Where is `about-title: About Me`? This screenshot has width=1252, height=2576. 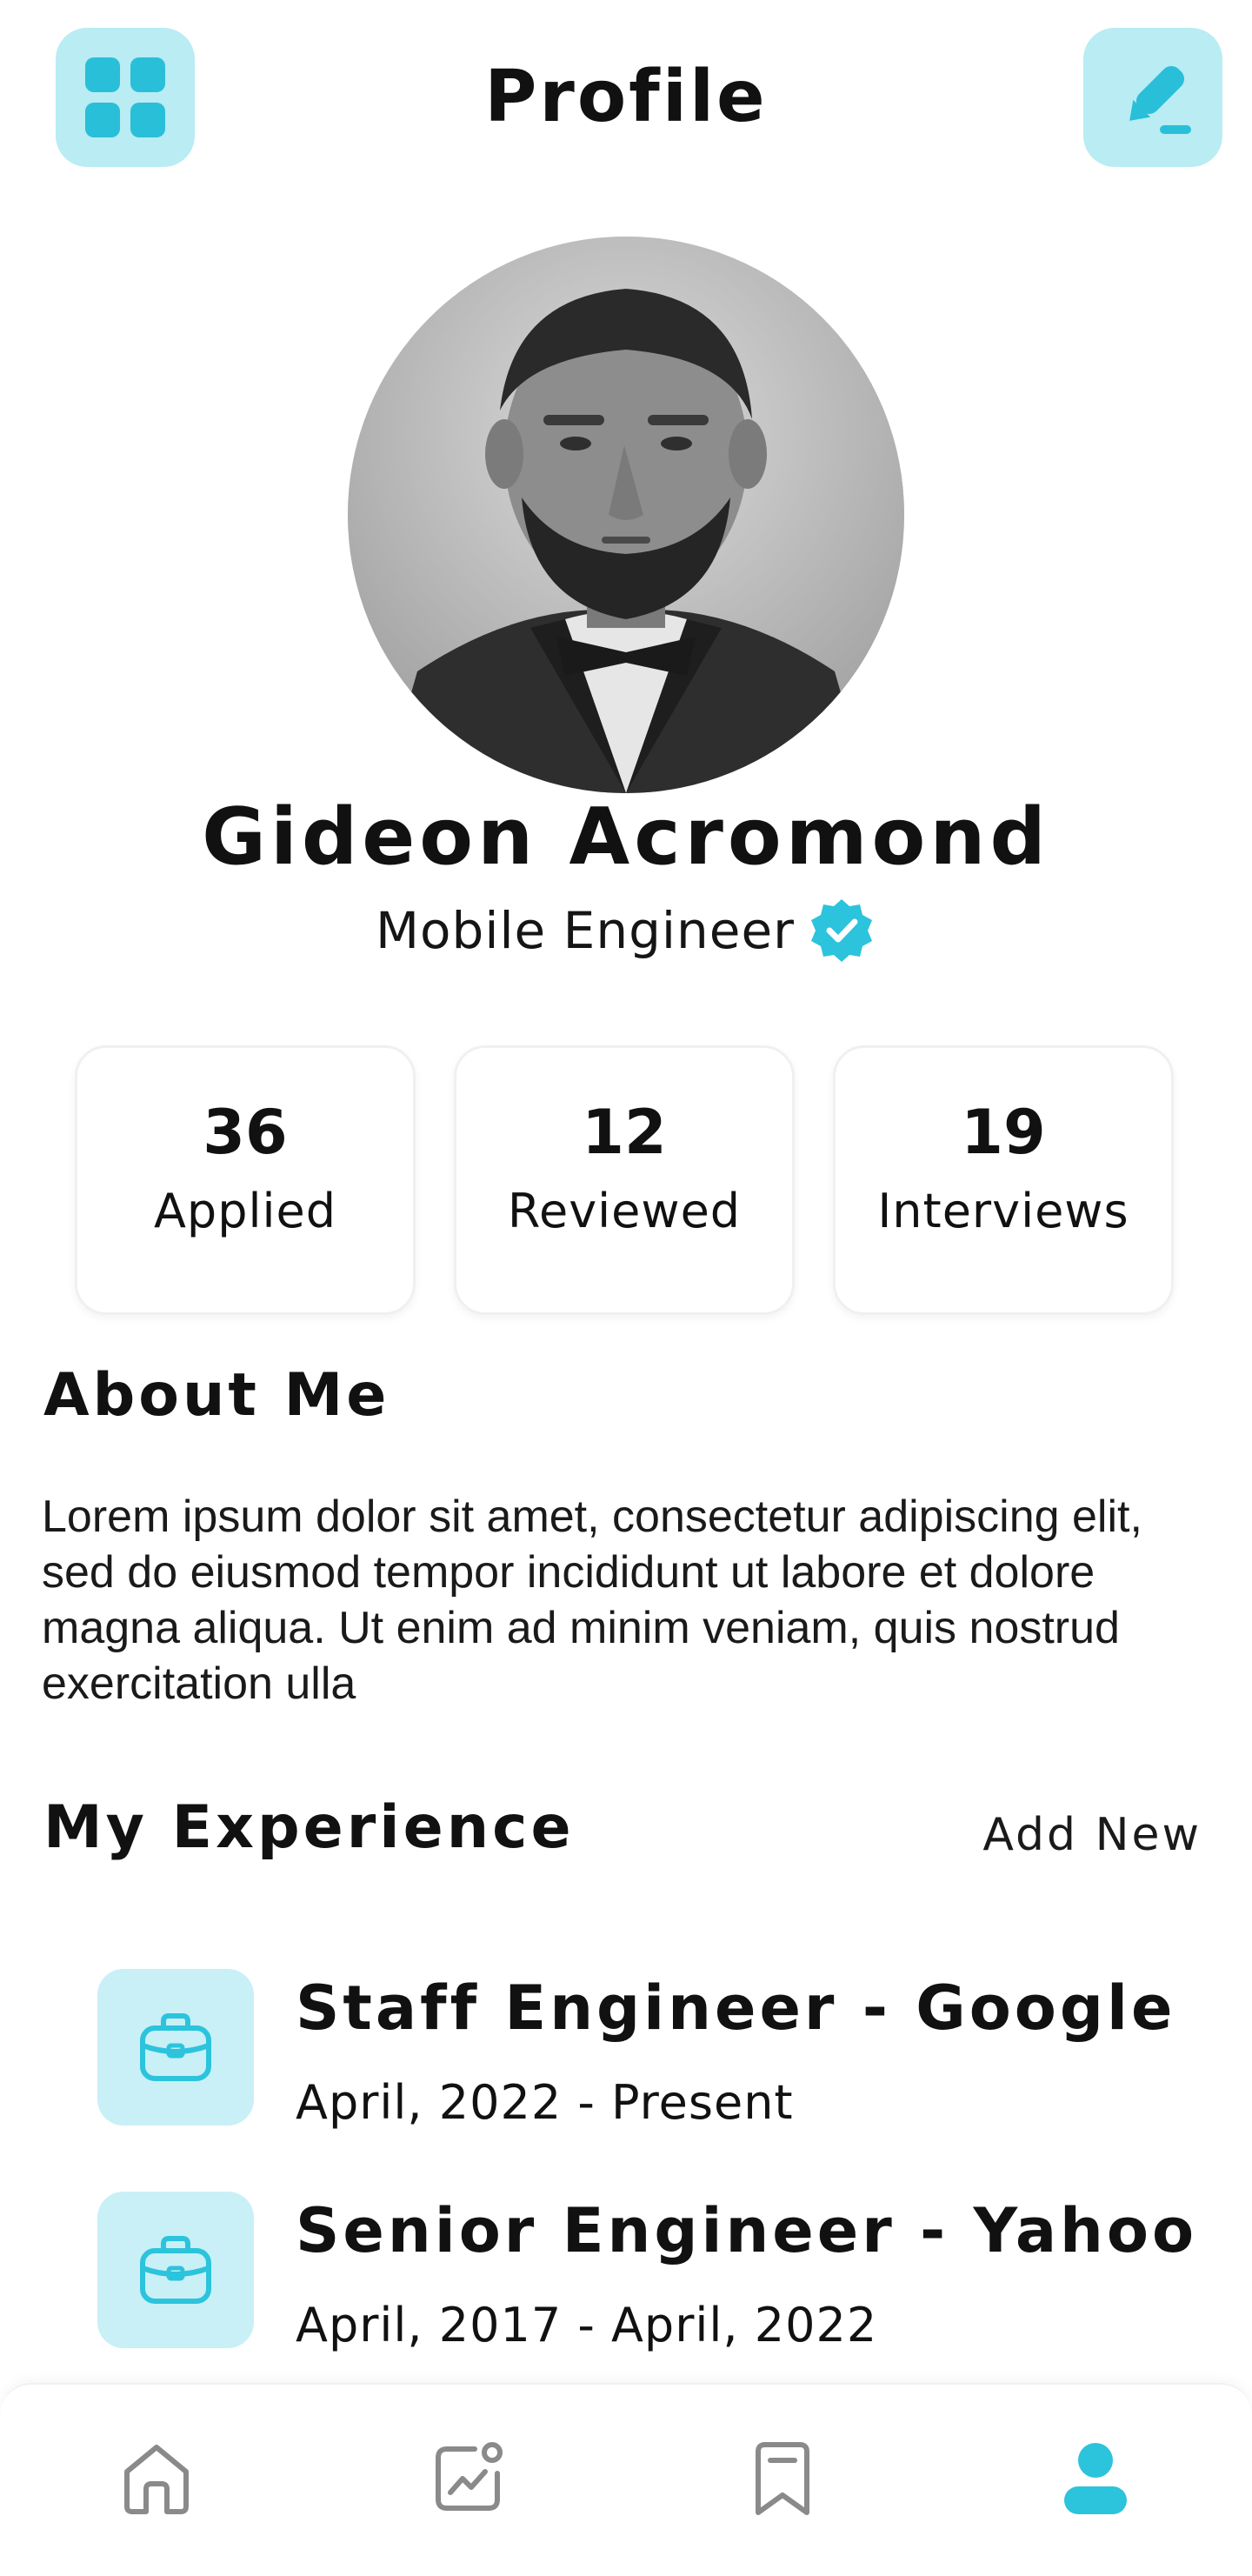
about-title: About Me is located at coordinates (217, 1395).